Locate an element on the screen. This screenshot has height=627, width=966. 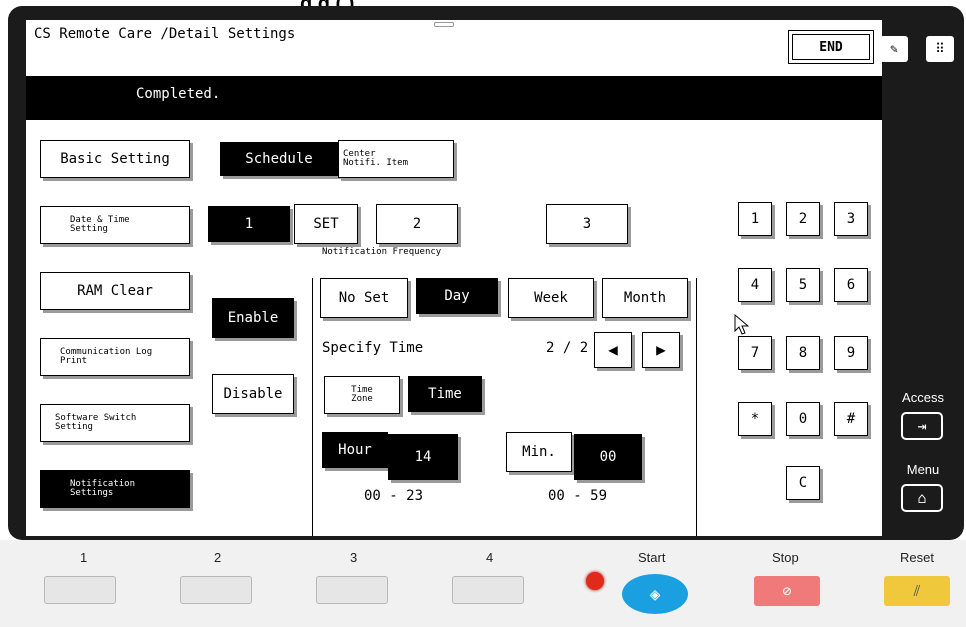
access-button: ⇥ is located at coordinates (922, 426).